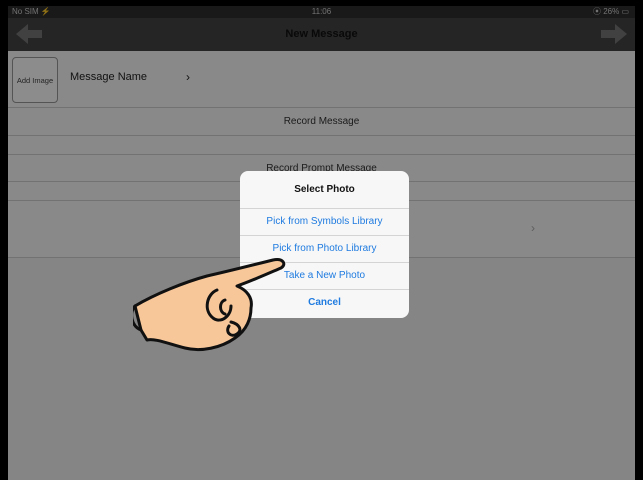 This screenshot has height=480, width=643. What do you see at coordinates (324, 222) in the screenshot?
I see `pick-symbols-library-option: Pick from Symbols Library` at bounding box center [324, 222].